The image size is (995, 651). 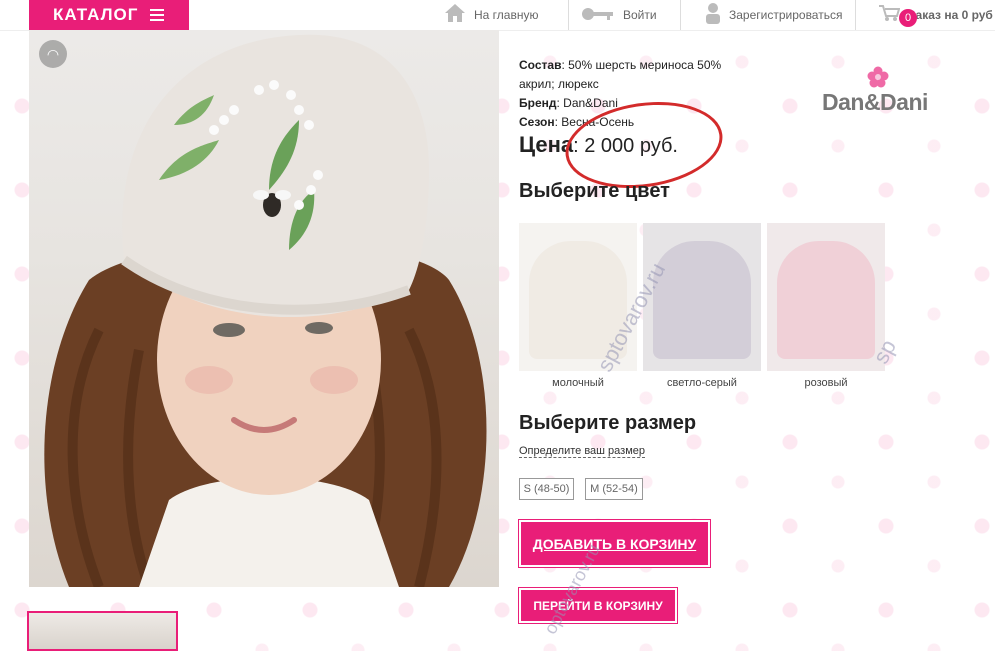 I want to click on brand-logo-text: Dan&Dani, so click(x=875, y=102).